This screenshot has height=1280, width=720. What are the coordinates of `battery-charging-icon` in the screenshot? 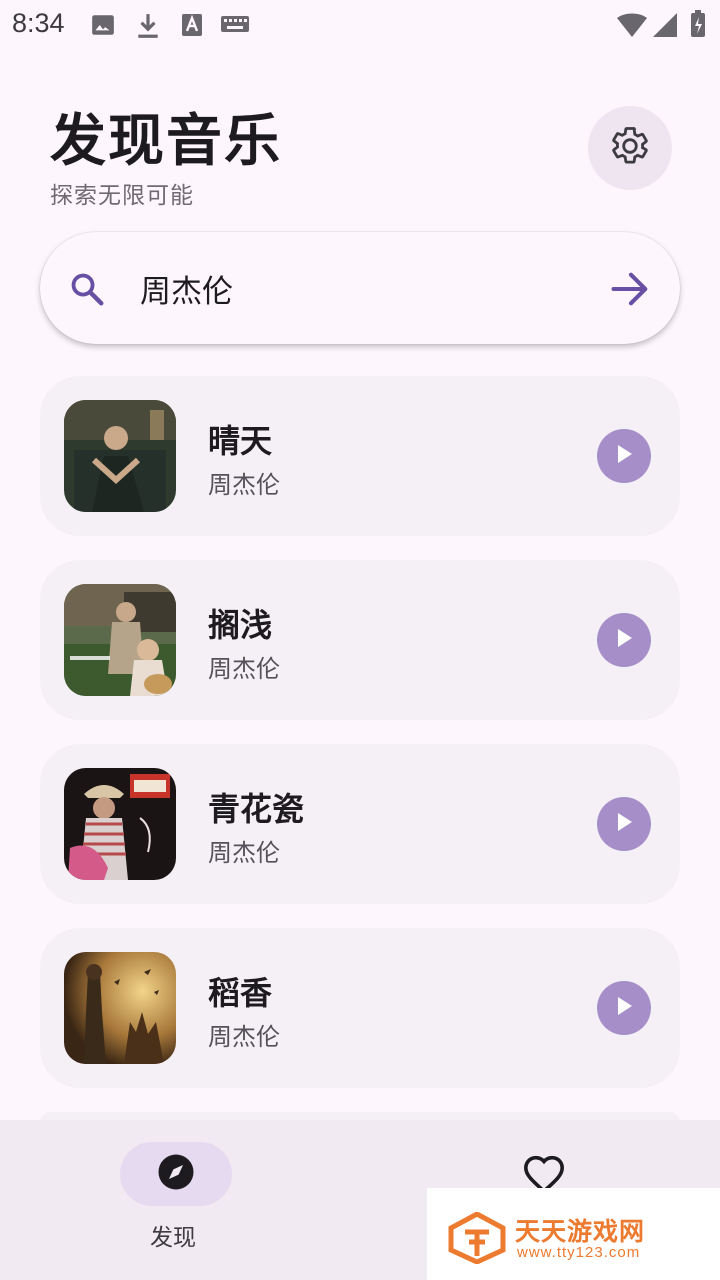 It's located at (698, 26).